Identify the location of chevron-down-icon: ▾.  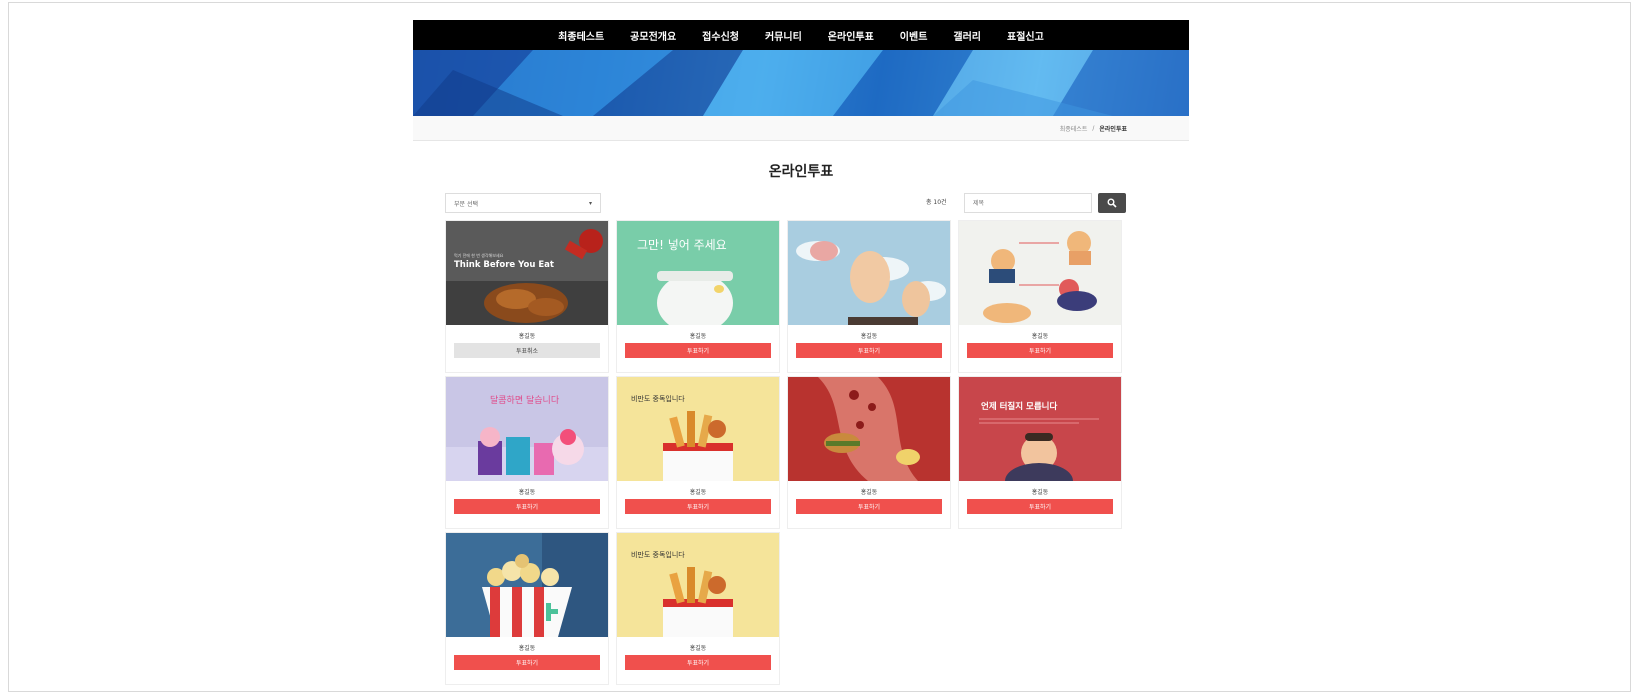
(590, 203).